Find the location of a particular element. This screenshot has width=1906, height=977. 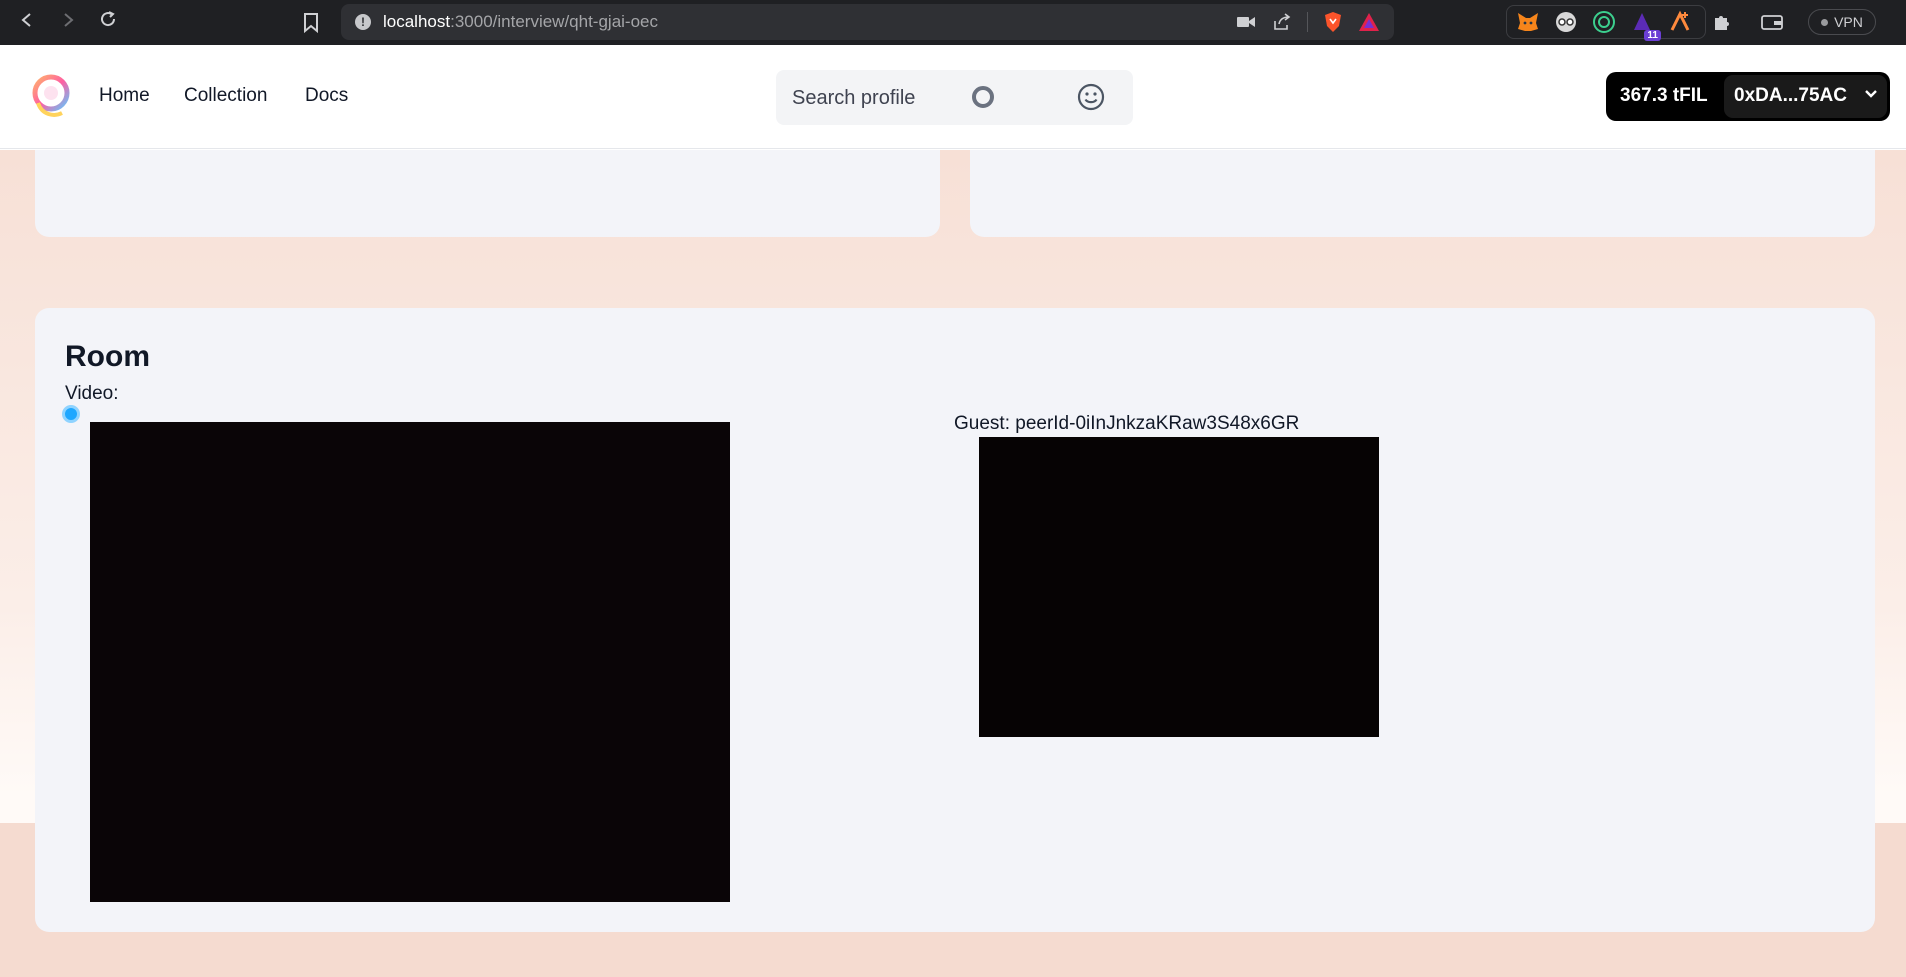

target-extension-icon is located at coordinates (1604, 22).